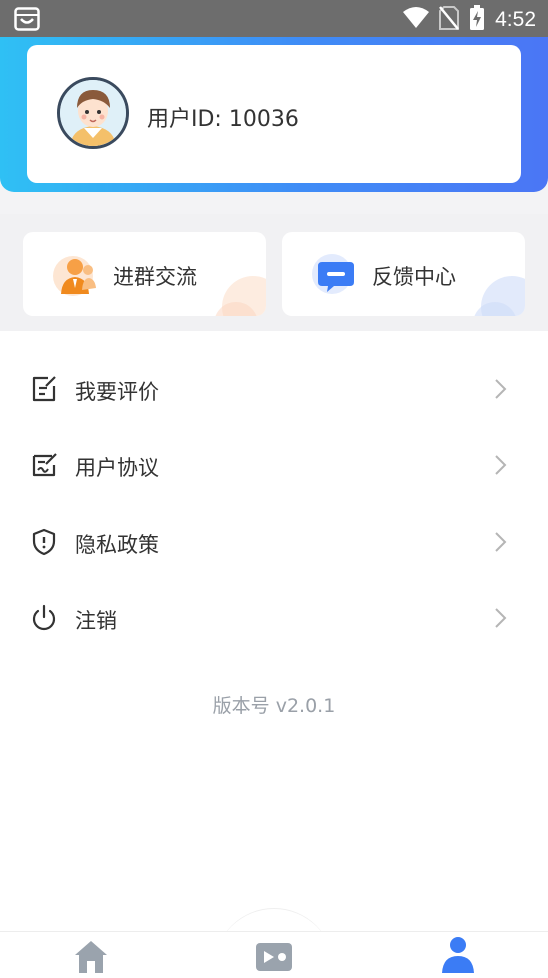 The height and width of the screenshot is (978, 548). I want to click on notification-icon, so click(27, 21).